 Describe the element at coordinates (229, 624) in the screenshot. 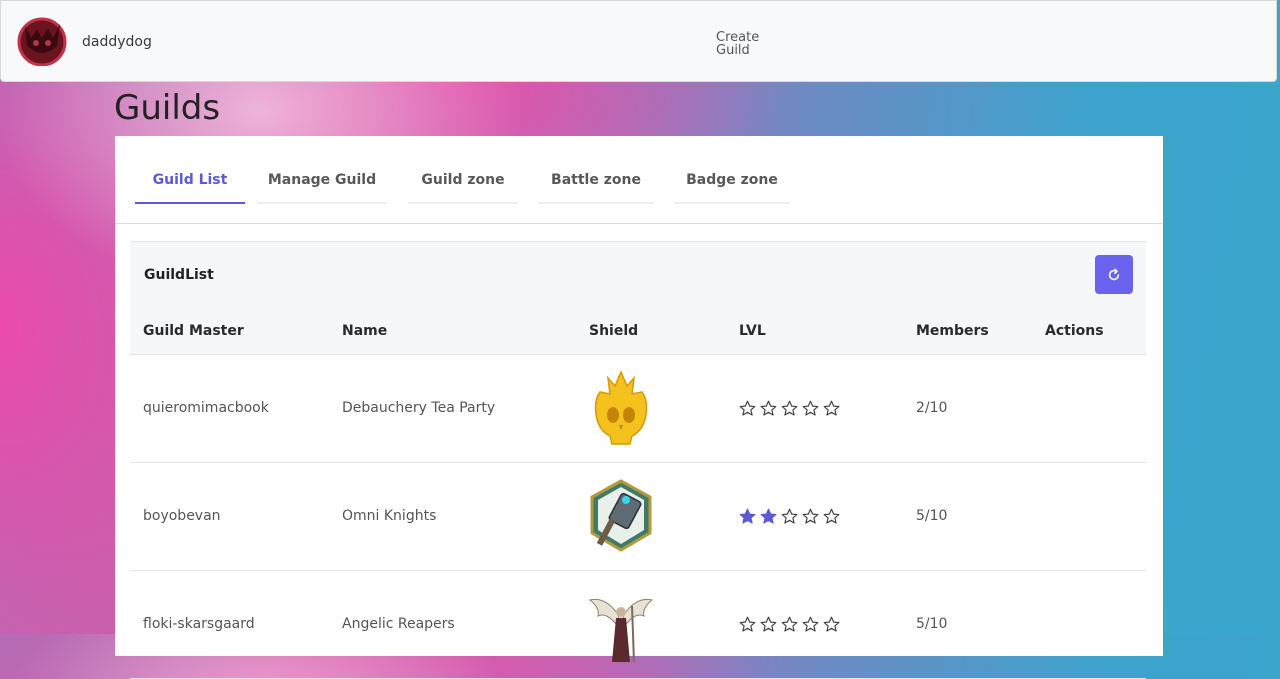

I see `guild-master: floki-skarsgaard` at that location.